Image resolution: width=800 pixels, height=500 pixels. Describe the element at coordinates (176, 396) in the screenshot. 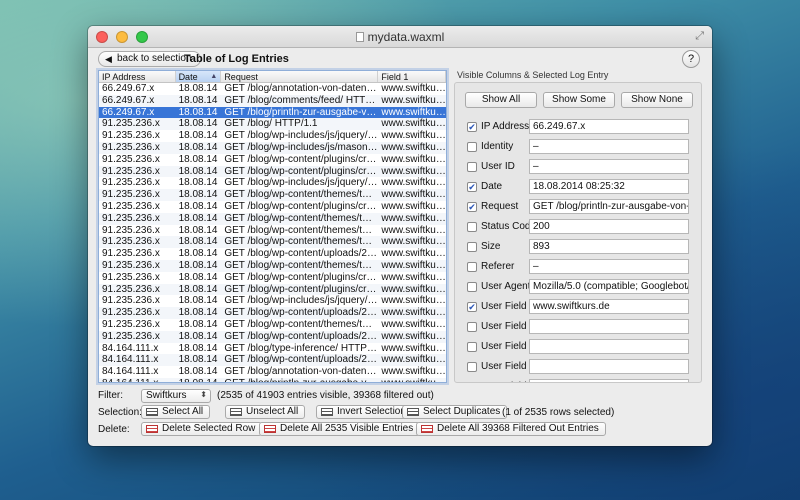

I see `filter-select: Swiftkurs ⬍` at that location.